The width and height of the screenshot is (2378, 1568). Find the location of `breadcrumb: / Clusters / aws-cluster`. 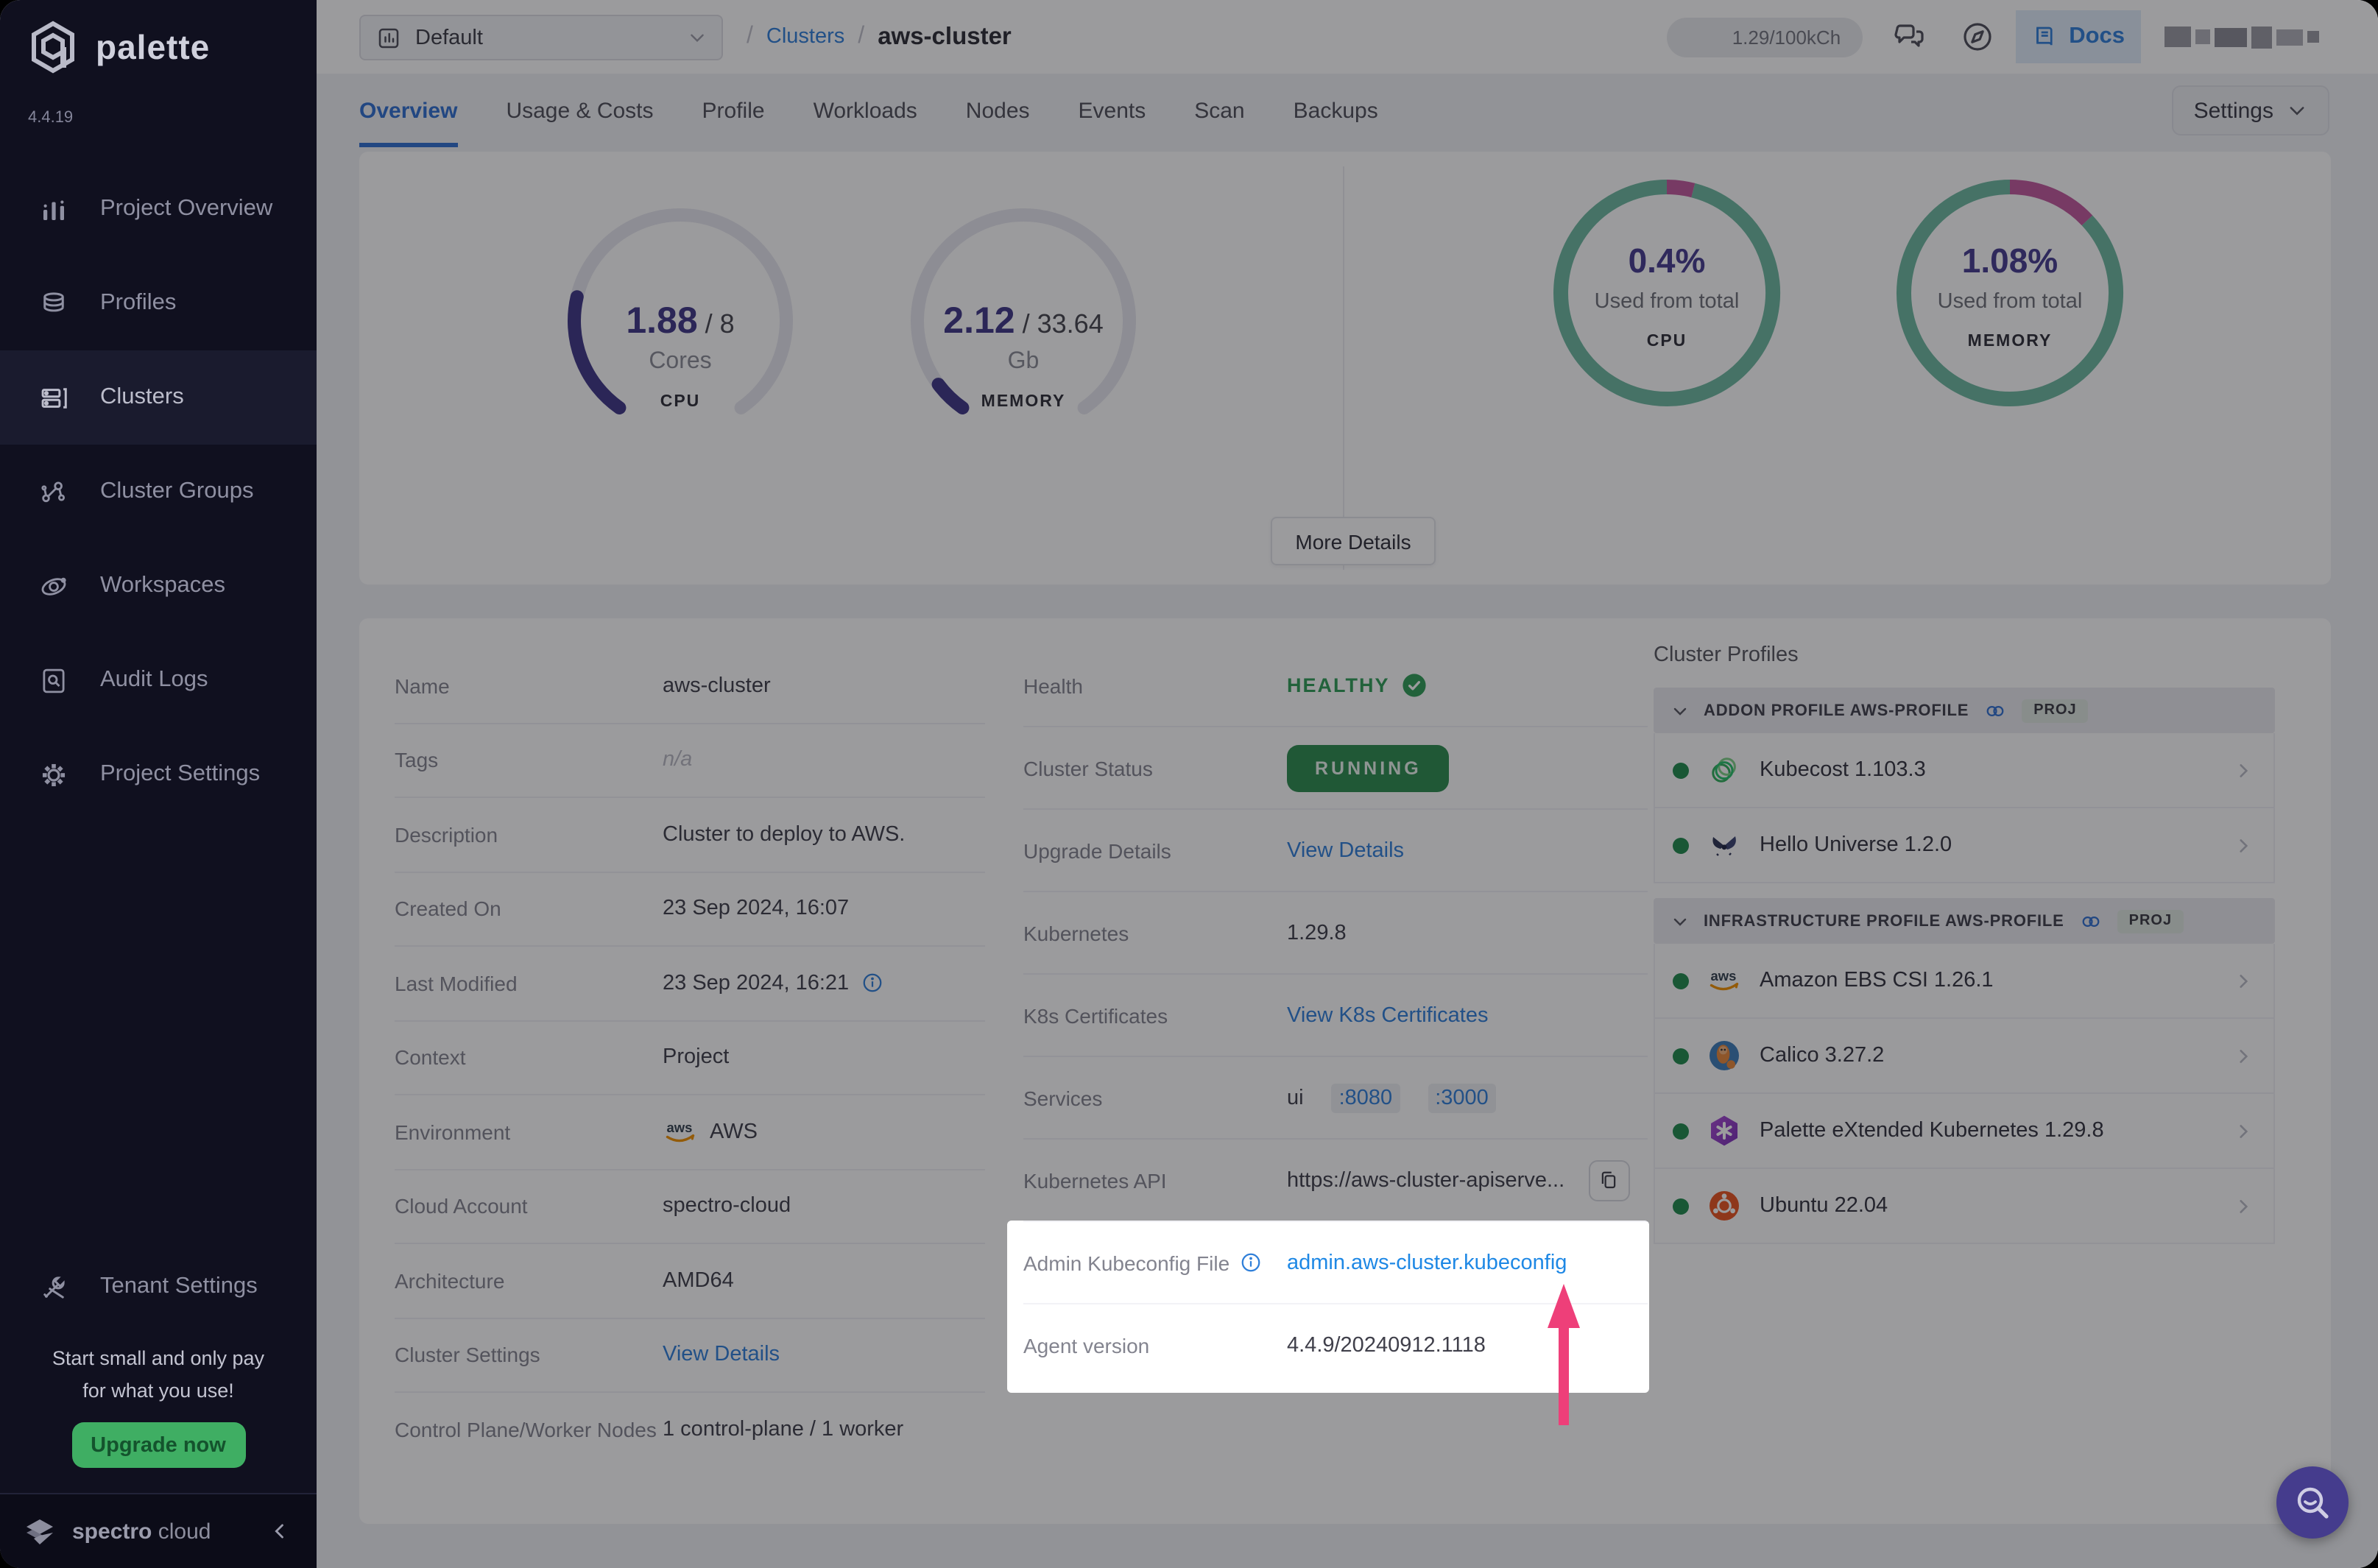

breadcrumb: / Clusters / aws-cluster is located at coordinates (880, 37).